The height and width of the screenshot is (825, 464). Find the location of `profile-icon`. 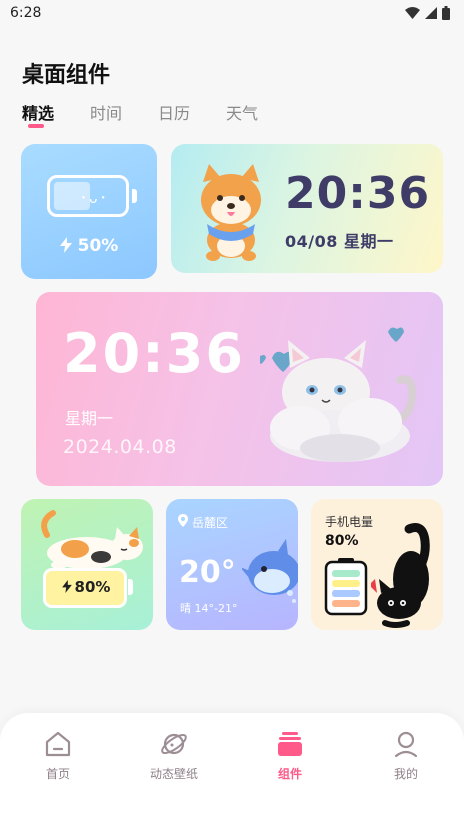

profile-icon is located at coordinates (406, 744).